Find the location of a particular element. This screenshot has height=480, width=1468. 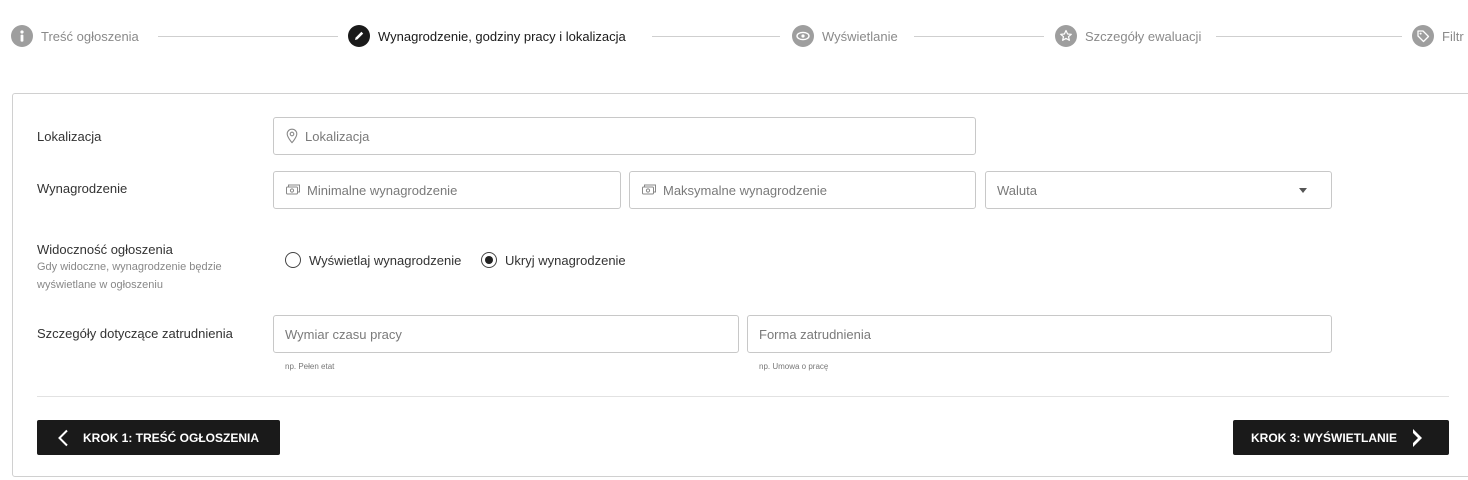

step-szczegoly-ewaluacji: Szczegóły ewaluacji is located at coordinates (1128, 36).